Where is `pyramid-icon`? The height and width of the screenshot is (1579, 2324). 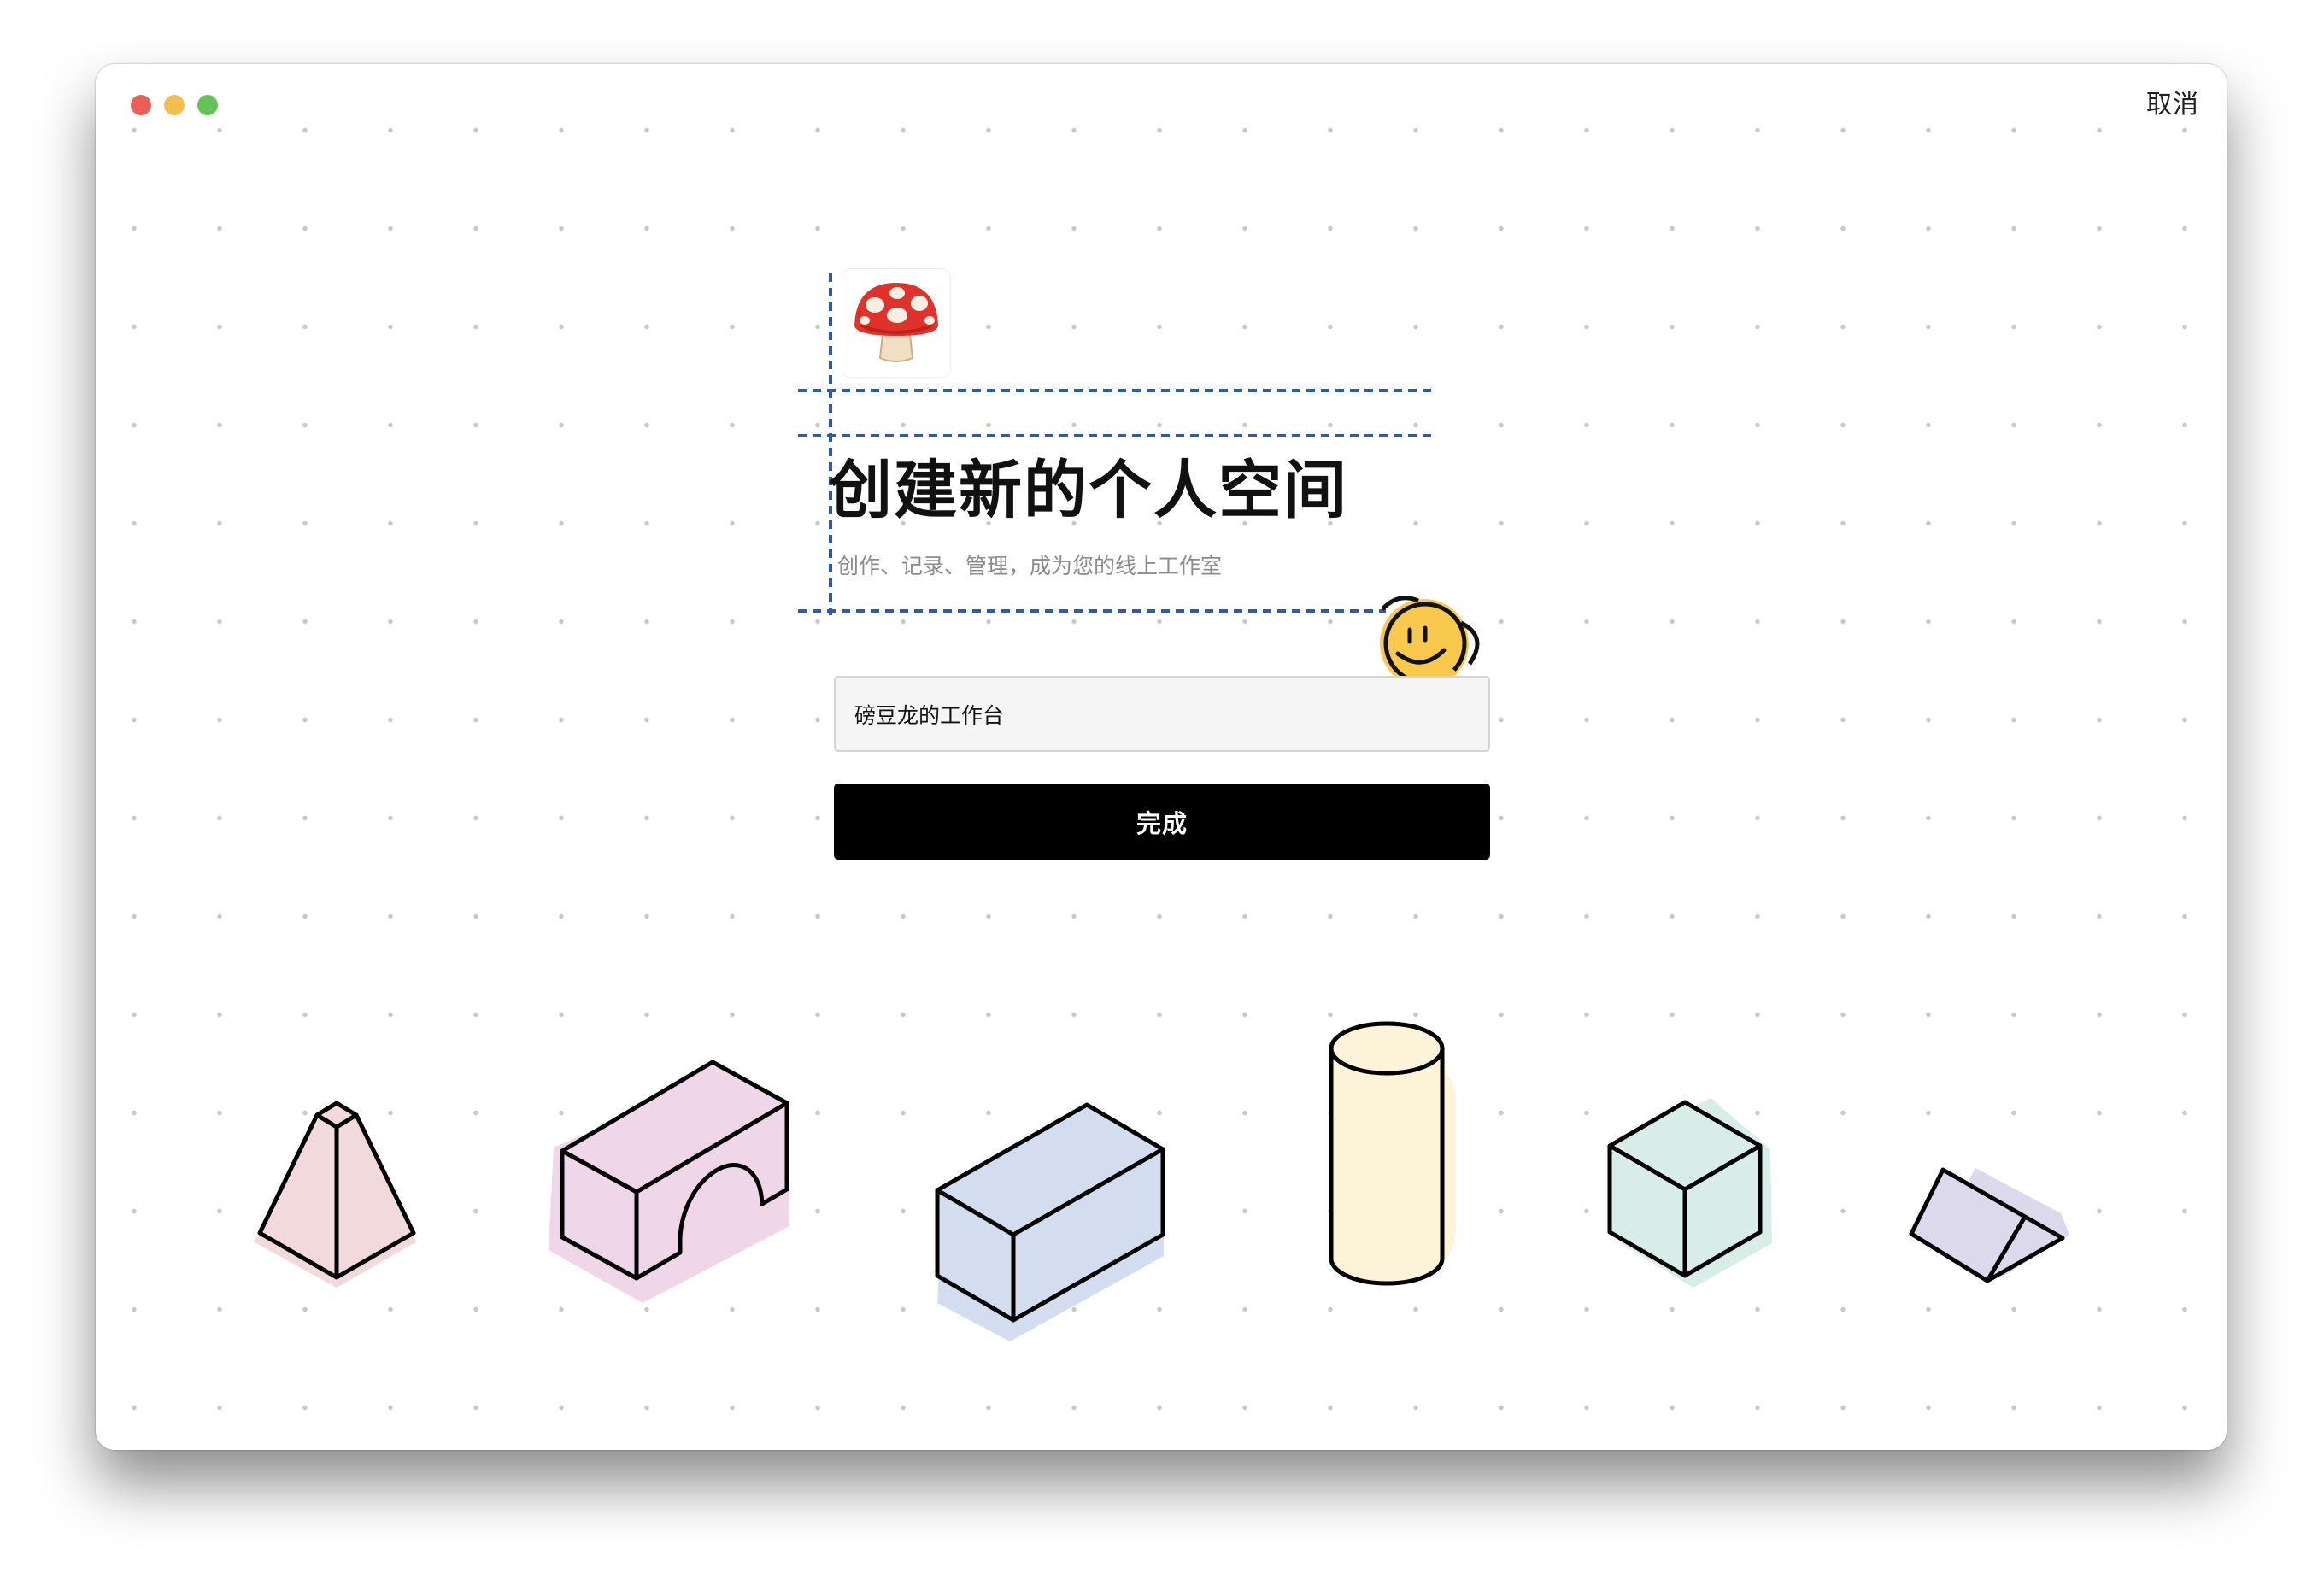 pyramid-icon is located at coordinates (335, 1194).